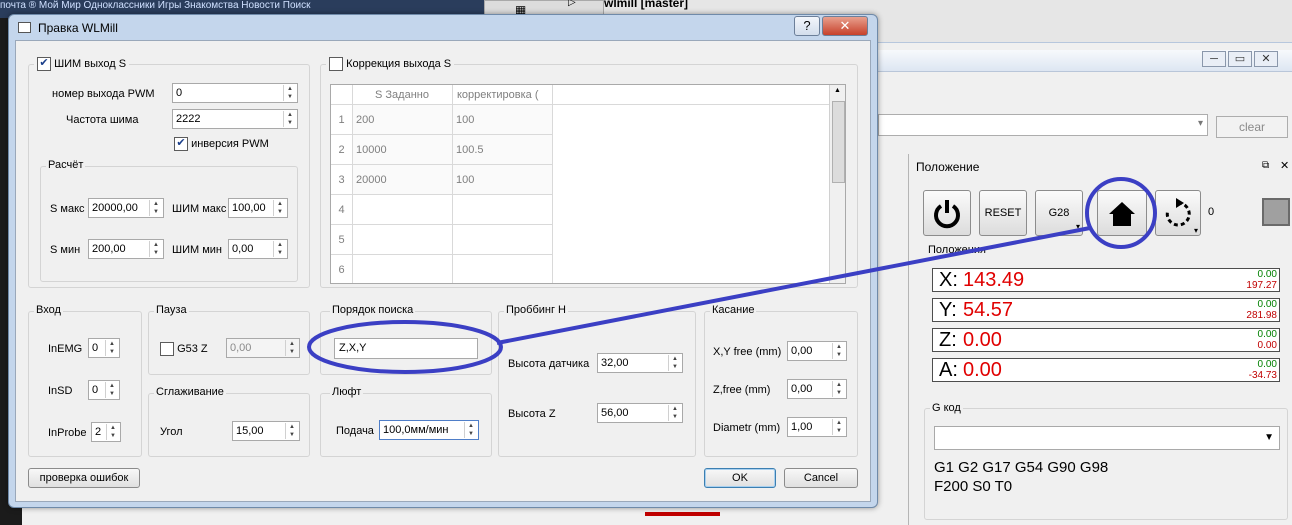  What do you see at coordinates (1021, 467) in the screenshot?
I see `gcode-modal-line: G1 G2 G17 G54 G90 G98` at bounding box center [1021, 467].